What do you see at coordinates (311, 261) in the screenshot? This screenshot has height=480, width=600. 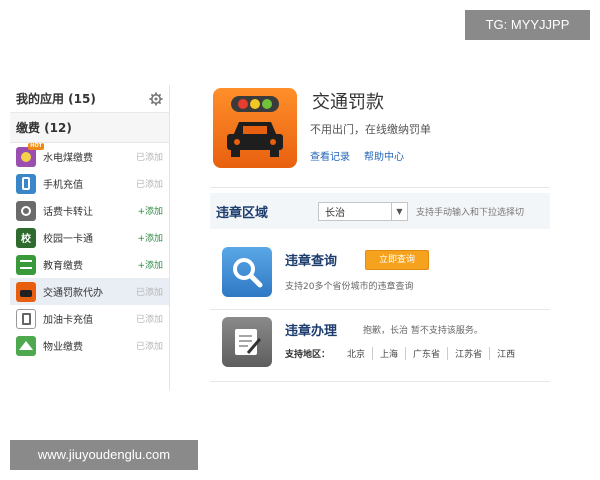 I see `violation-query-title: 违章查询` at bounding box center [311, 261].